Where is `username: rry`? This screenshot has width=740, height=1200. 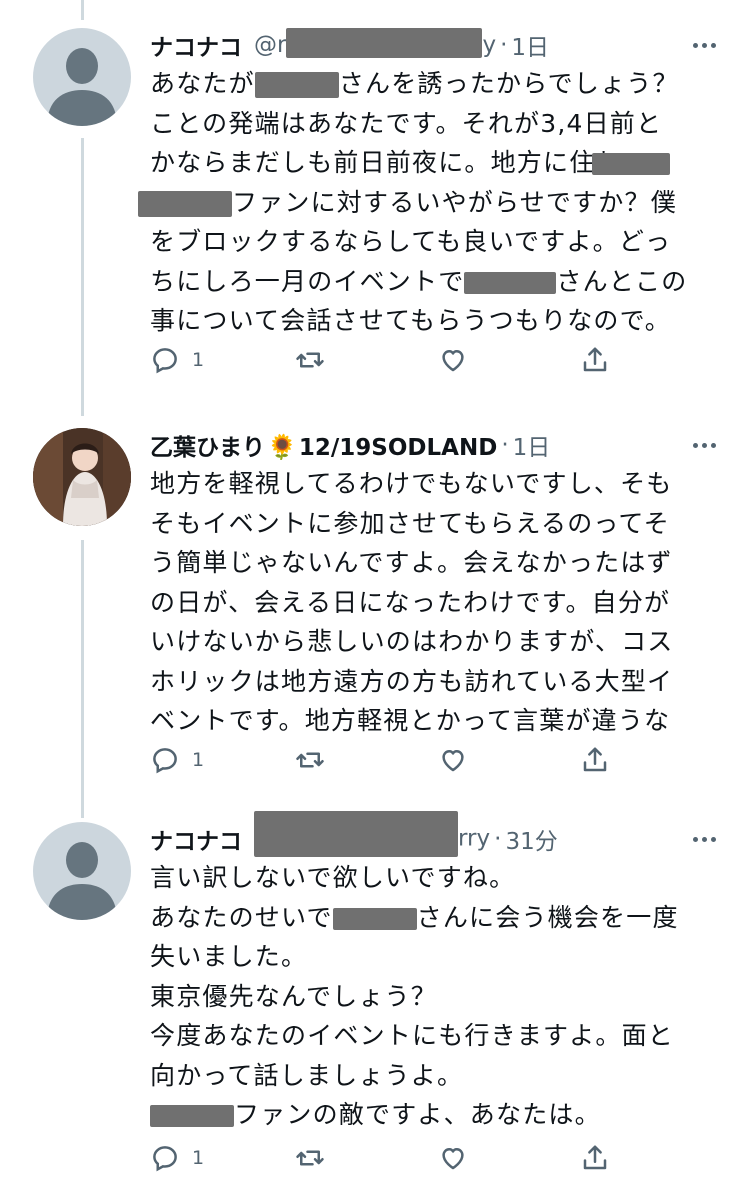
username: rry is located at coordinates (372, 834).